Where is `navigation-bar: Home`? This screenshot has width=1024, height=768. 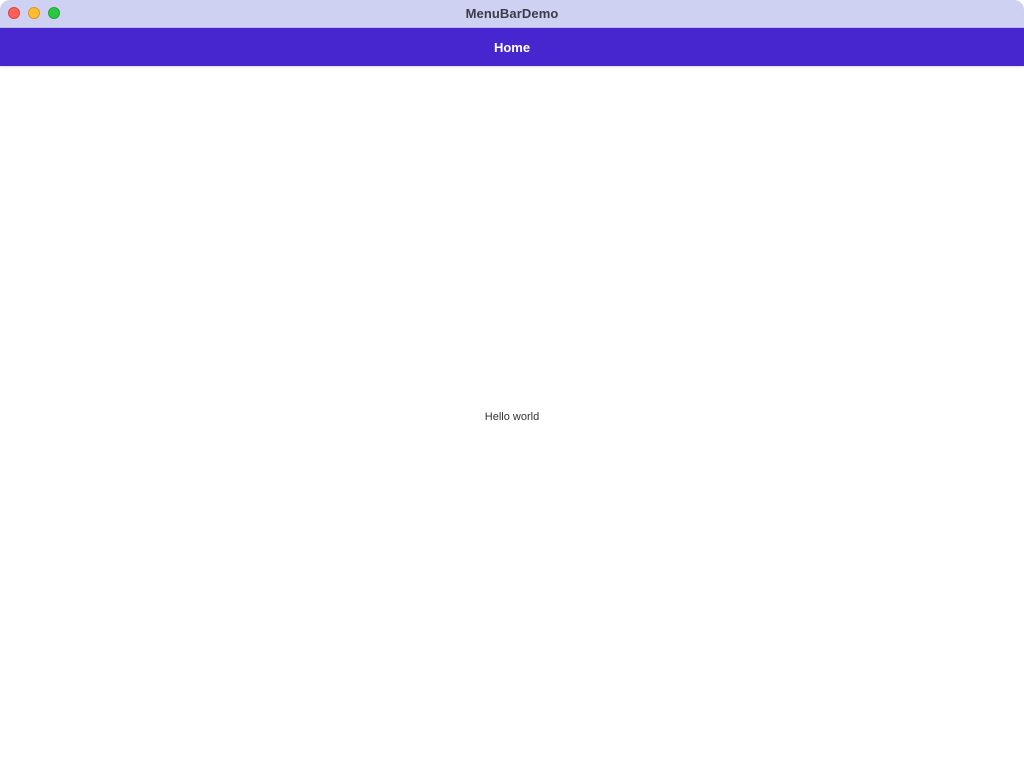
navigation-bar: Home is located at coordinates (512, 47).